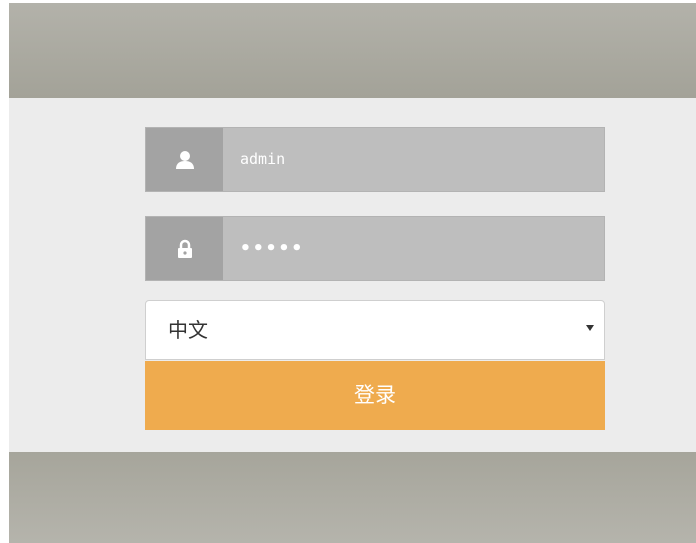 Image resolution: width=696 pixels, height=543 pixels. I want to click on caret-down-icon, so click(590, 328).